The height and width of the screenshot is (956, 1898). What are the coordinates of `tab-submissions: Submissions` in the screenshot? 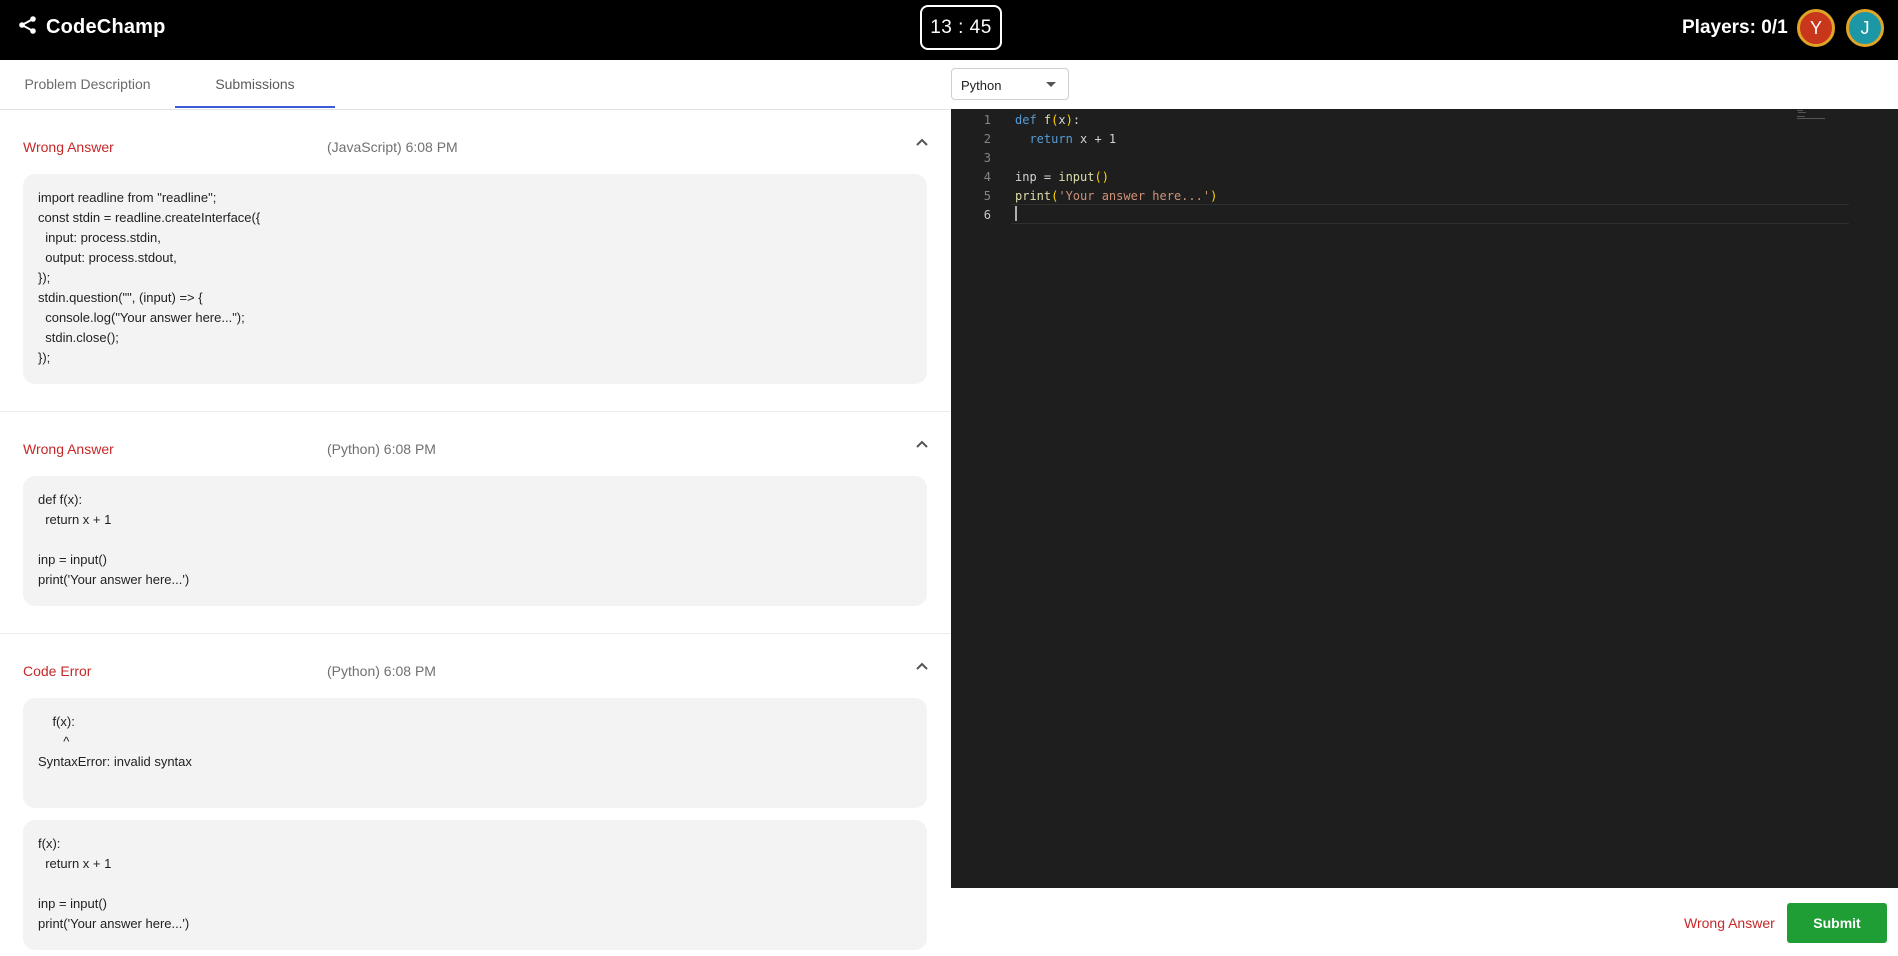 It's located at (255, 84).